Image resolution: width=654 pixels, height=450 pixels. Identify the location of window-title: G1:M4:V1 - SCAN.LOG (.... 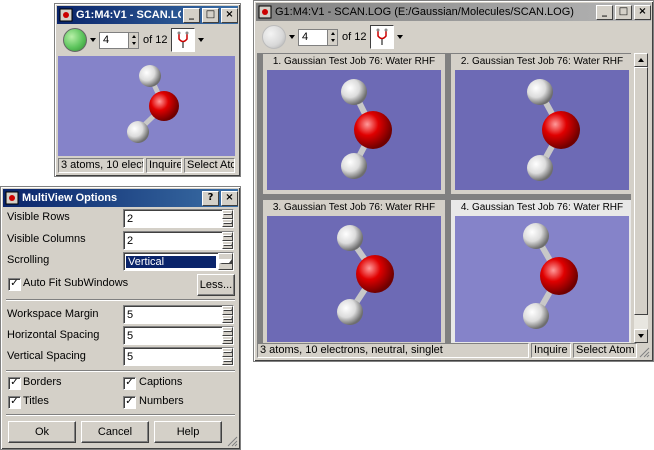
(128, 15).